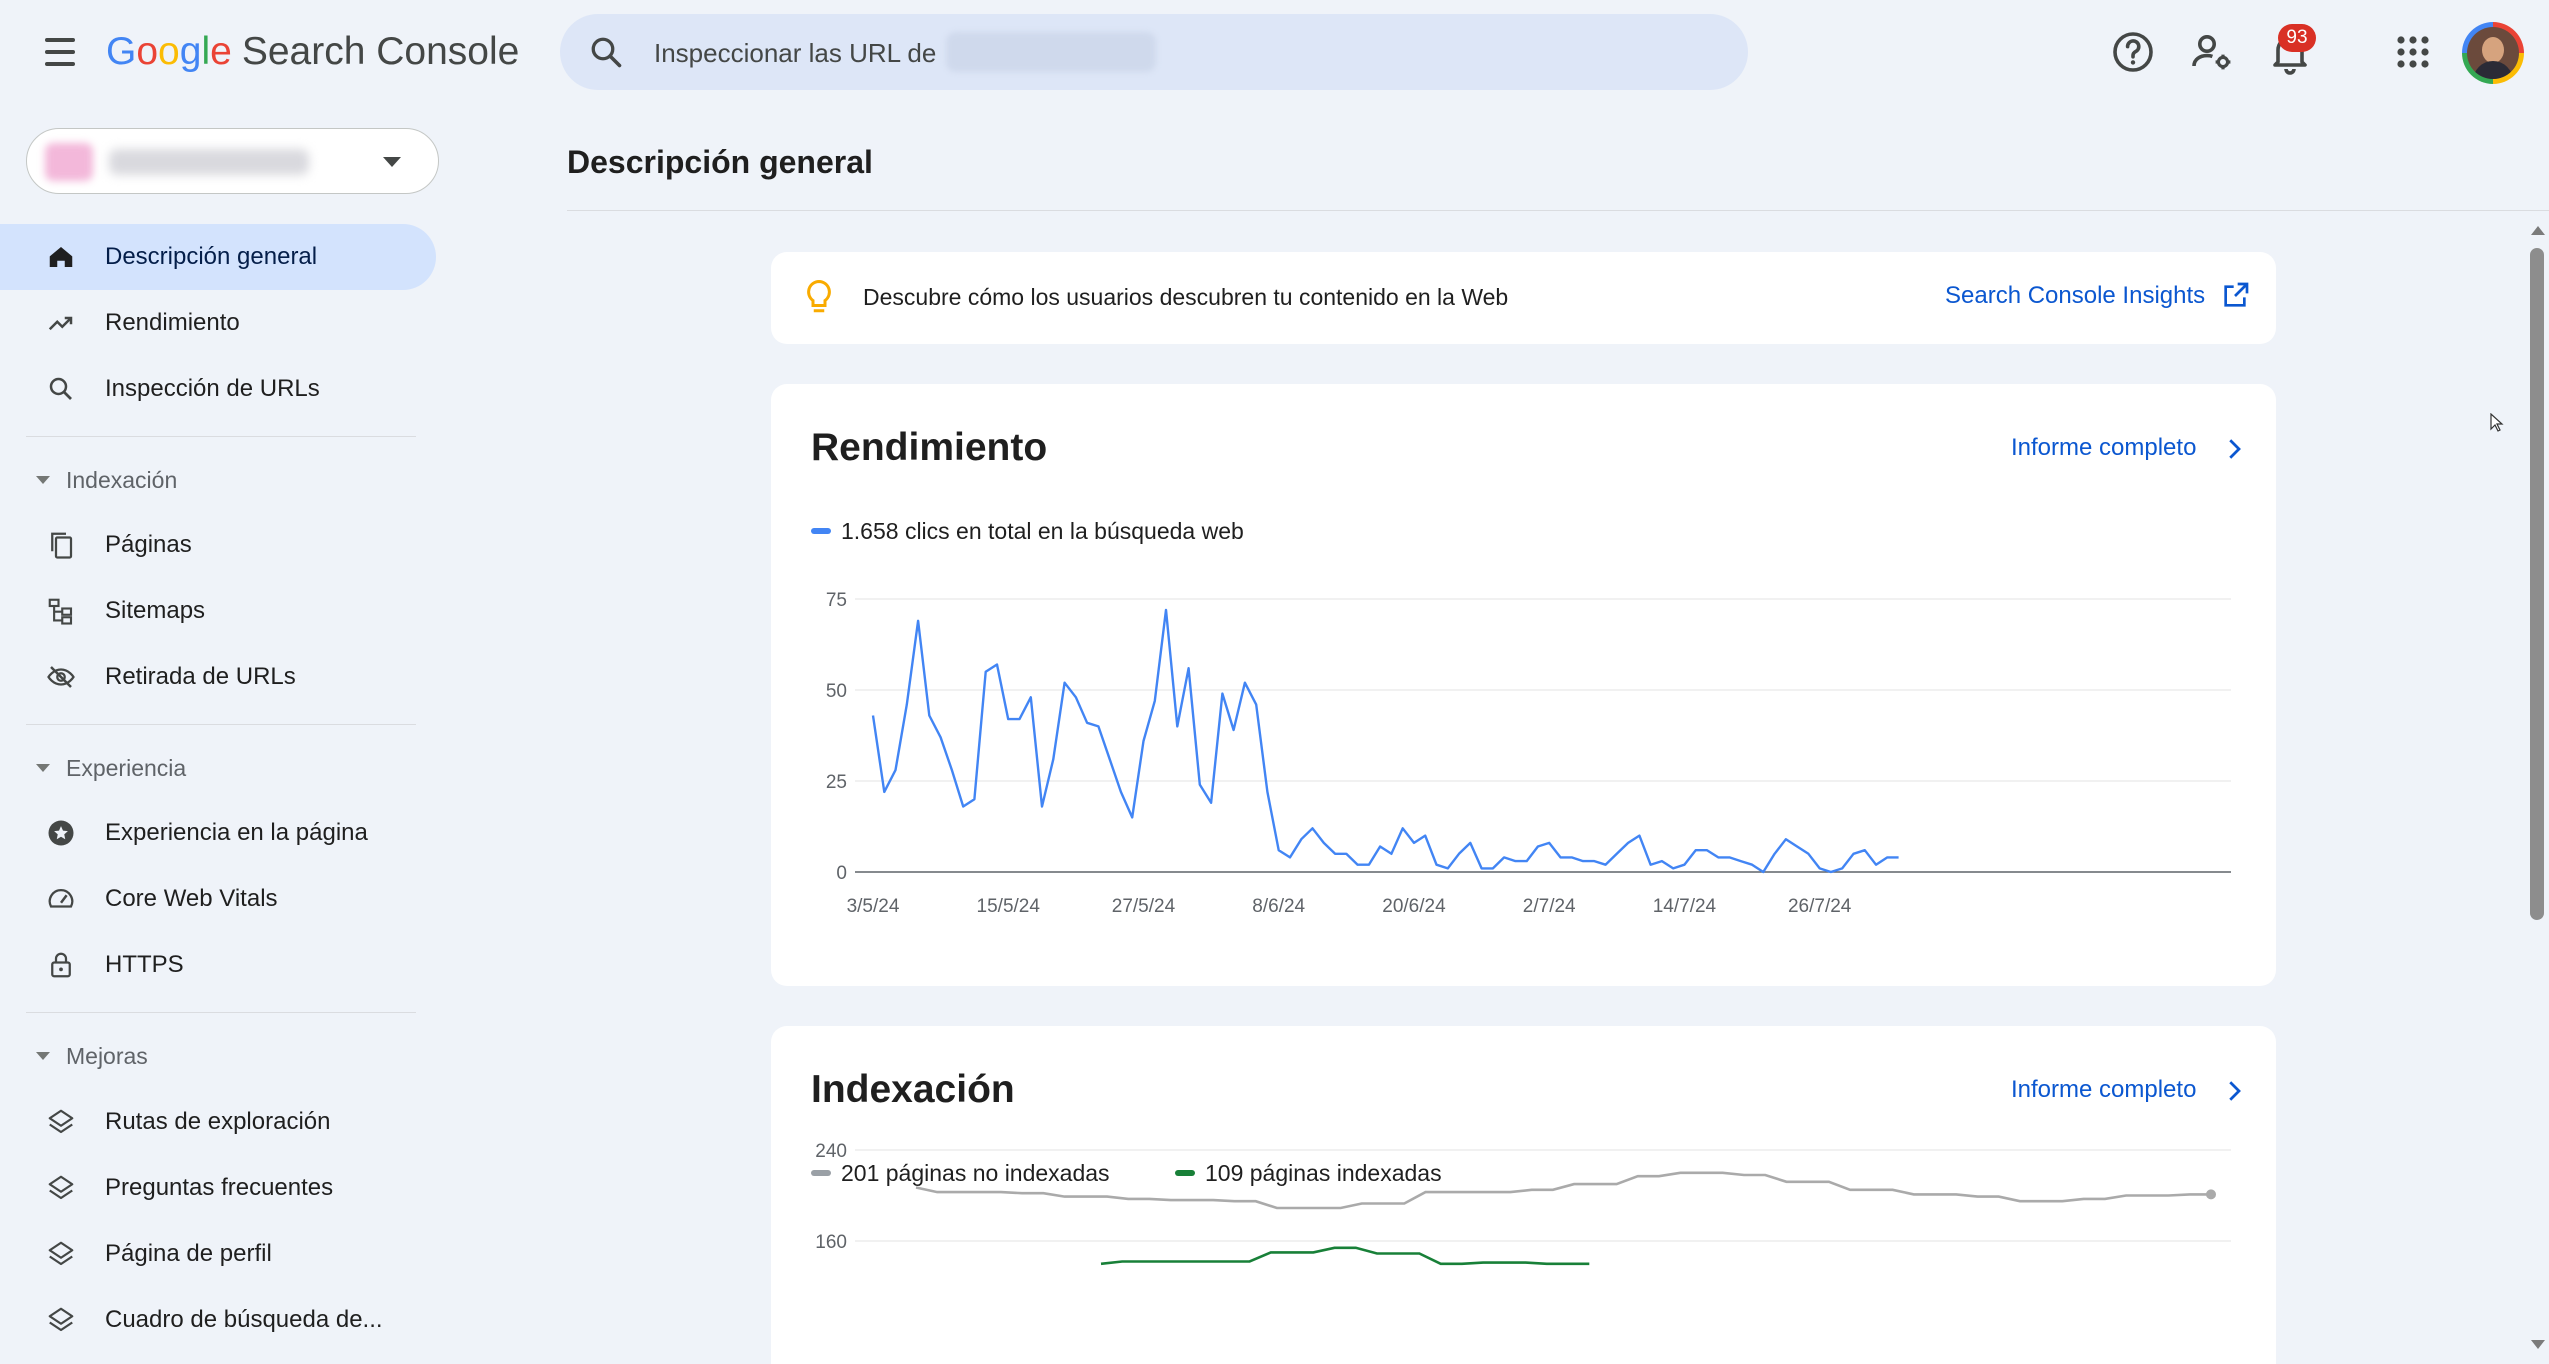 Image resolution: width=2549 pixels, height=1364 pixels. What do you see at coordinates (1345, 1256) in the screenshot?
I see `indexed-series-line` at bounding box center [1345, 1256].